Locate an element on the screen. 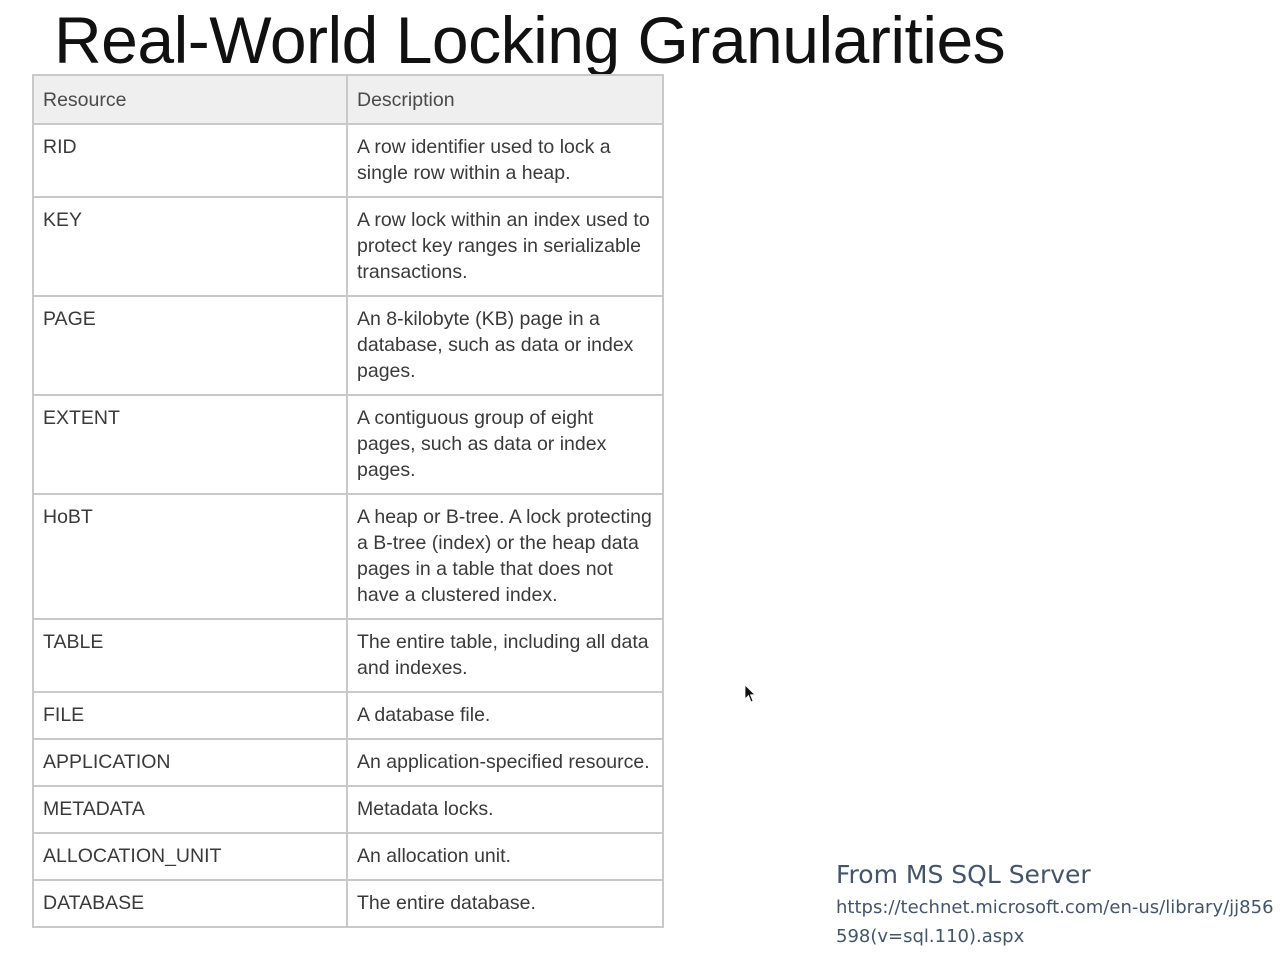 Image resolution: width=1288 pixels, height=978 pixels. resource-cell: APPLICATION is located at coordinates (190, 762).